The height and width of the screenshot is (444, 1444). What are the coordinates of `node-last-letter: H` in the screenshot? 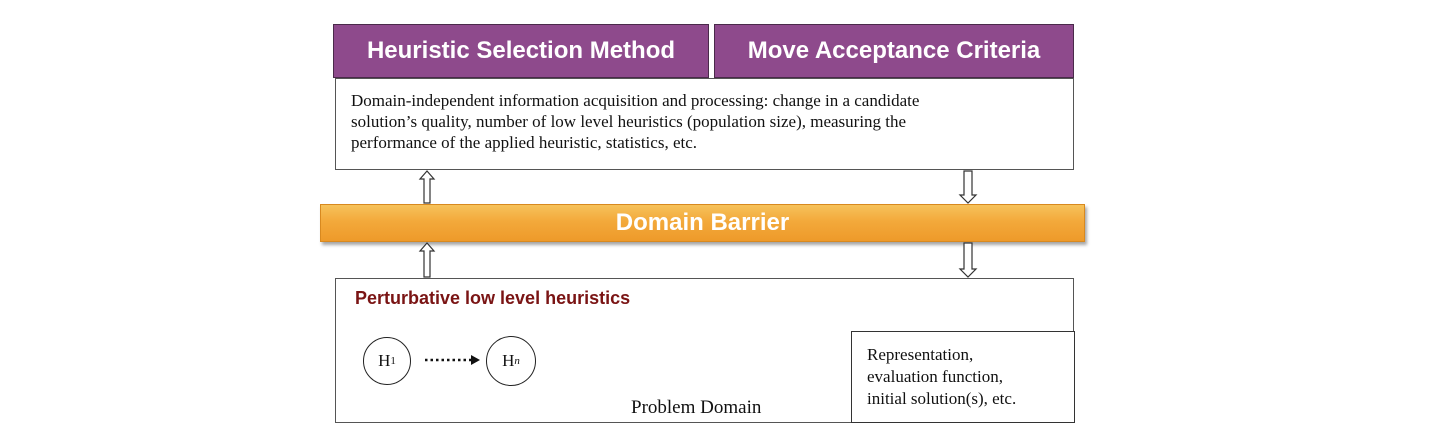 It's located at (508, 360).